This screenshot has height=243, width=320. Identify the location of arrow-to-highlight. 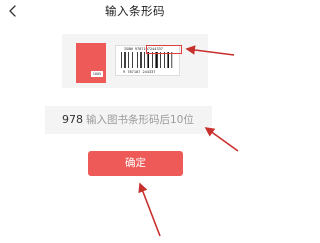
(210, 50).